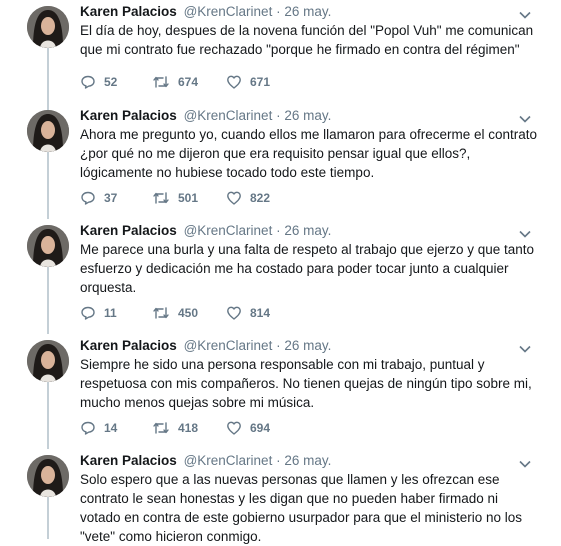  I want to click on retweet-count: 418, so click(188, 428).